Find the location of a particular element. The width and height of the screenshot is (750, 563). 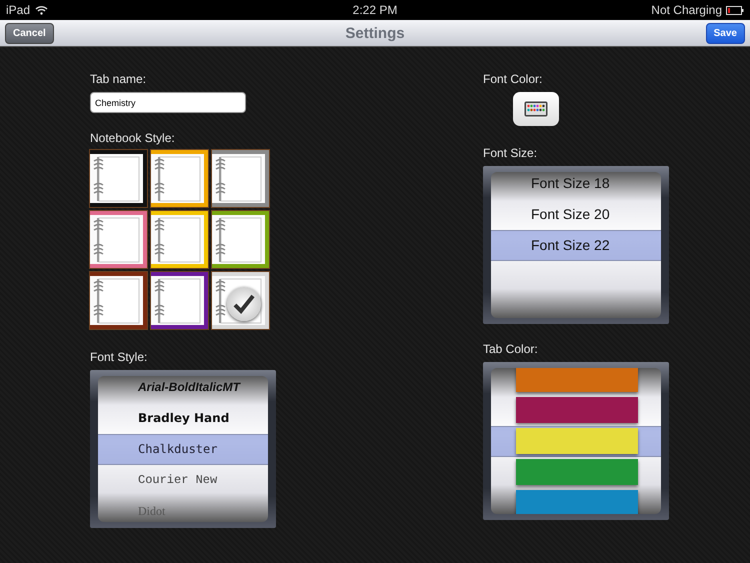

status-time: 2:22 PM is located at coordinates (375, 10).